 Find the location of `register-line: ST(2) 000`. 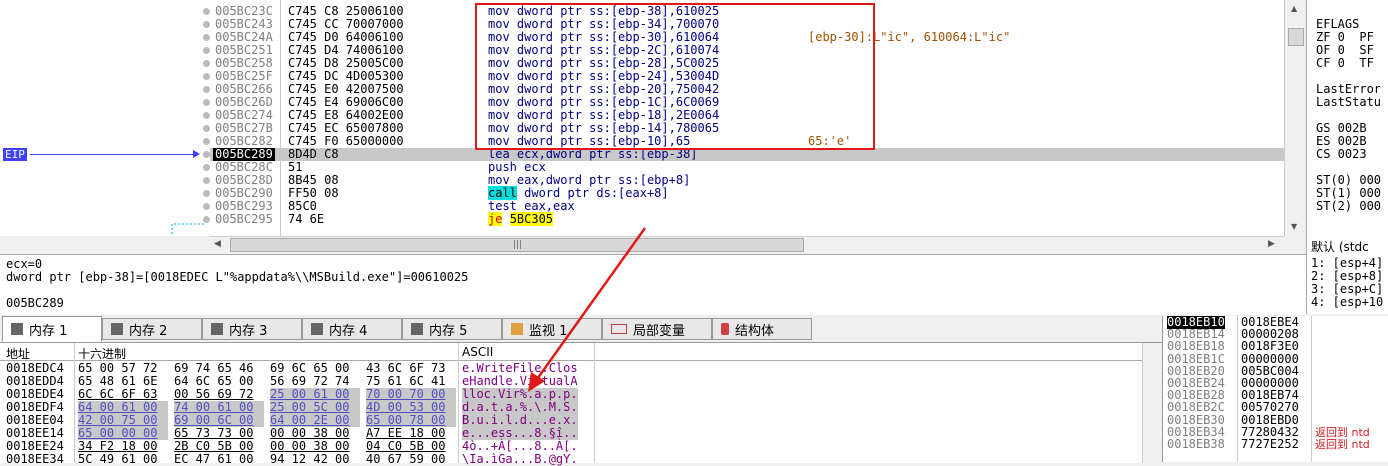

register-line: ST(2) 000 is located at coordinates (1349, 206).